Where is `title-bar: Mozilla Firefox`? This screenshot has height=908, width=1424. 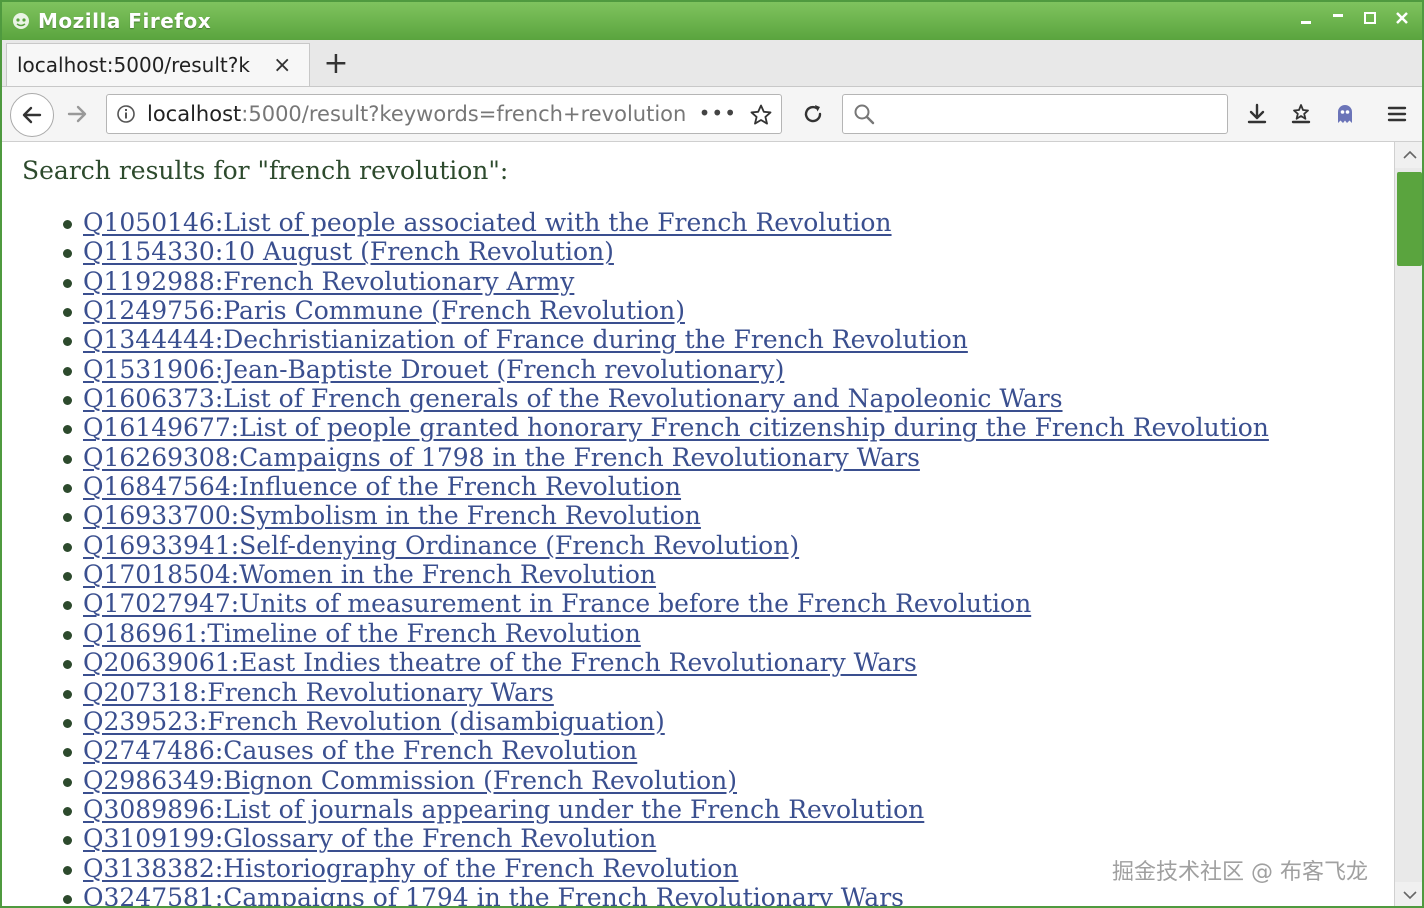
title-bar: Mozilla Firefox is located at coordinates (712, 21).